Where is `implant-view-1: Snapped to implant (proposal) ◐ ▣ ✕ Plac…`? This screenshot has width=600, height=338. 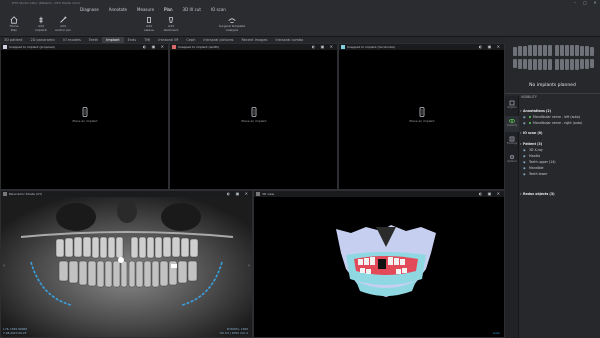
implant-view-1: Snapped to implant (proposal) ◐ ▣ ✕ Plac… is located at coordinates (84, 116).